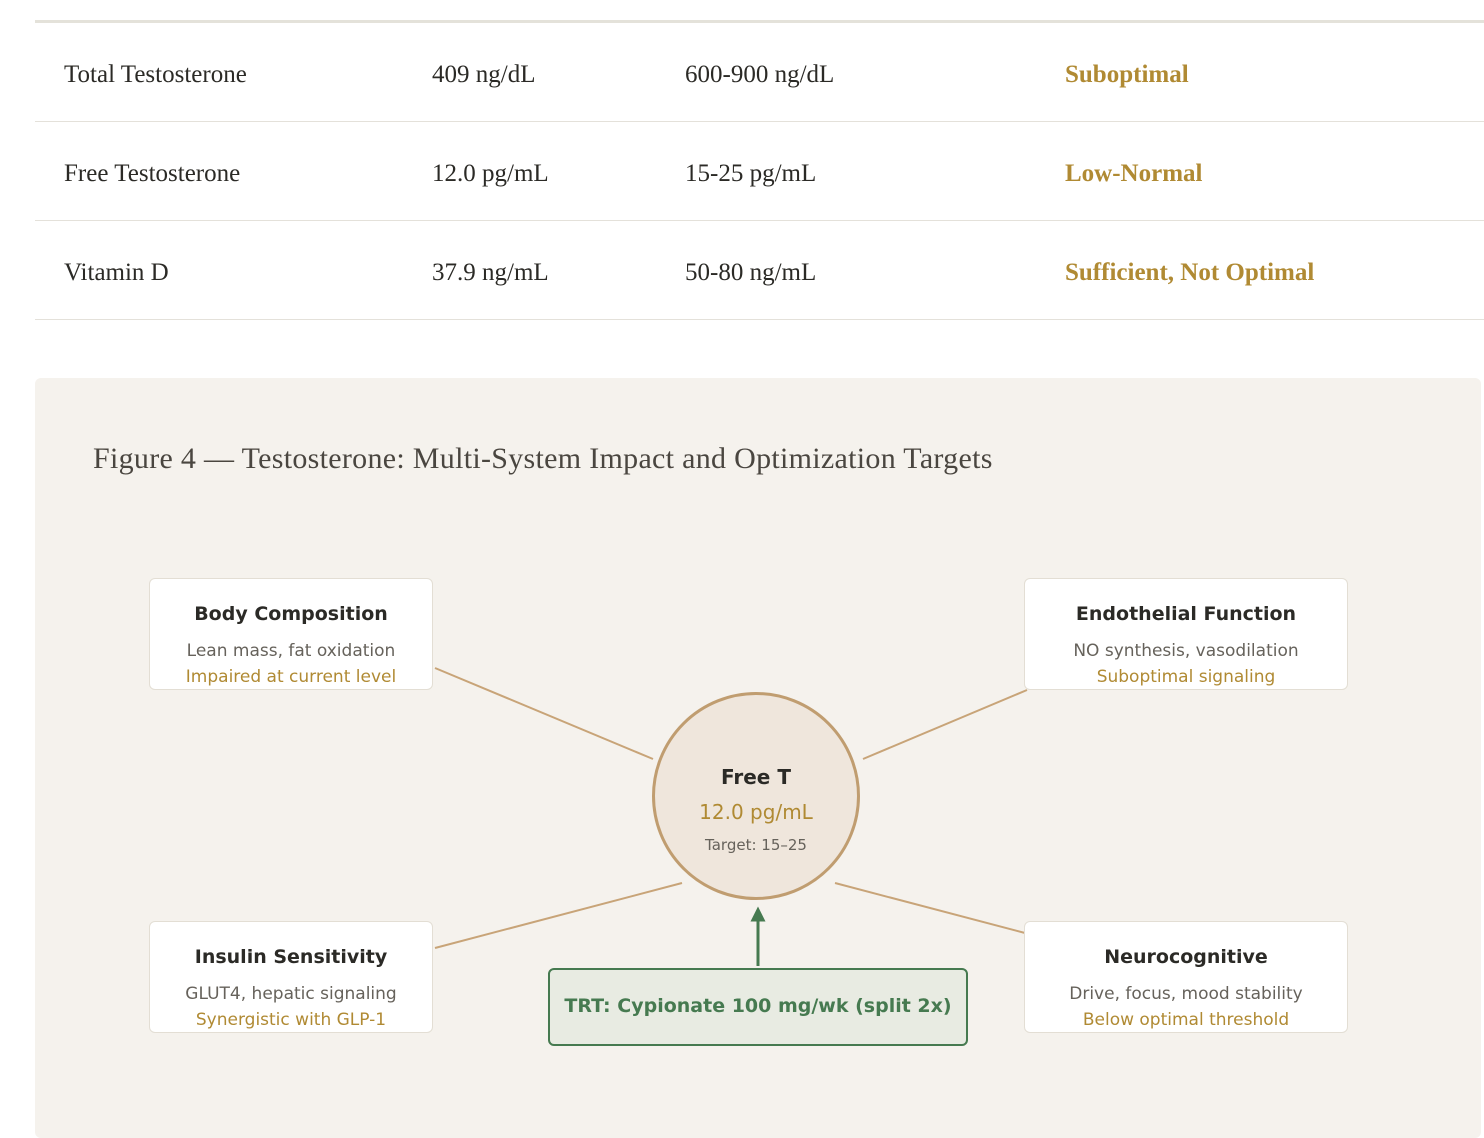 This screenshot has width=1484, height=1138. Describe the element at coordinates (1186, 614) in the screenshot. I see `node-title: Endothelial Function` at that location.